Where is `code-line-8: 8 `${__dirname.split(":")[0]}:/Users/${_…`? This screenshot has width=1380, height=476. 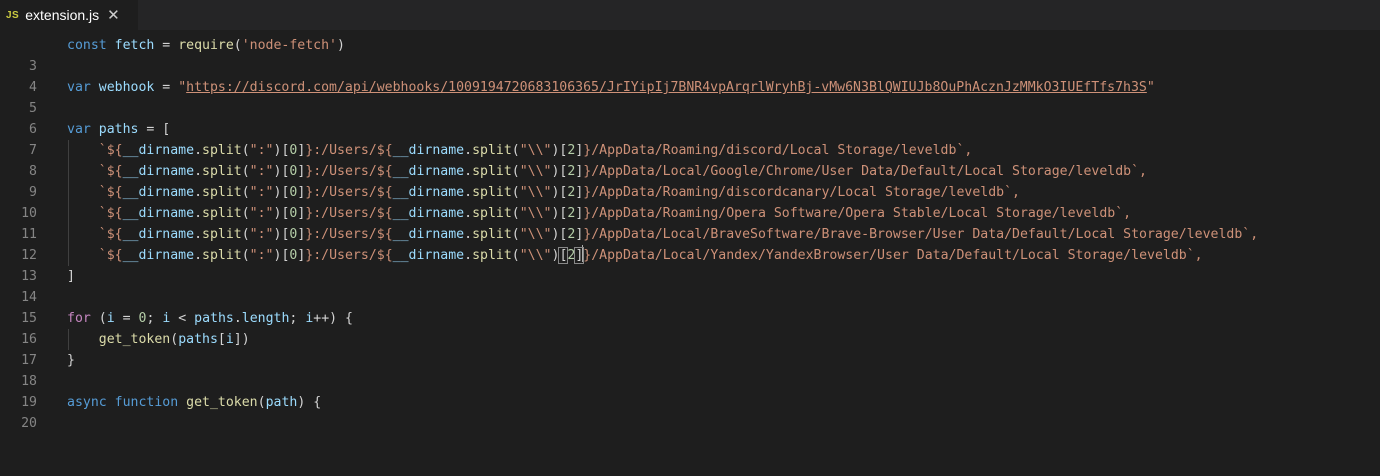 code-line-8: 8 `${__dirname.split(":")[0]}:/Users/${_… is located at coordinates (690, 159).